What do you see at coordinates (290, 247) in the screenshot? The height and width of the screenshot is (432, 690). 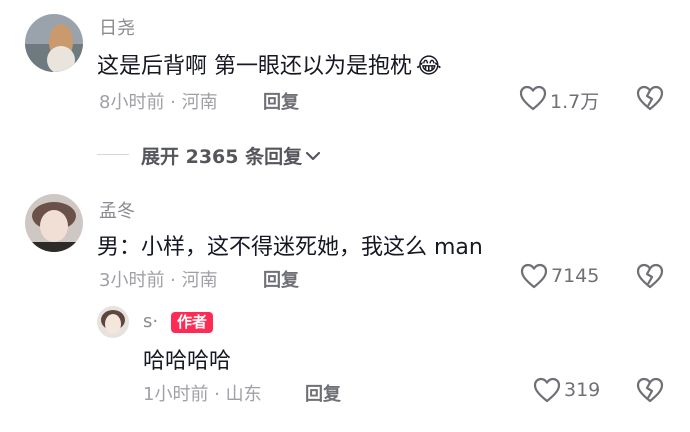 I see `comment-text: 男：小样，这不得迷死她，我这么 man` at bounding box center [290, 247].